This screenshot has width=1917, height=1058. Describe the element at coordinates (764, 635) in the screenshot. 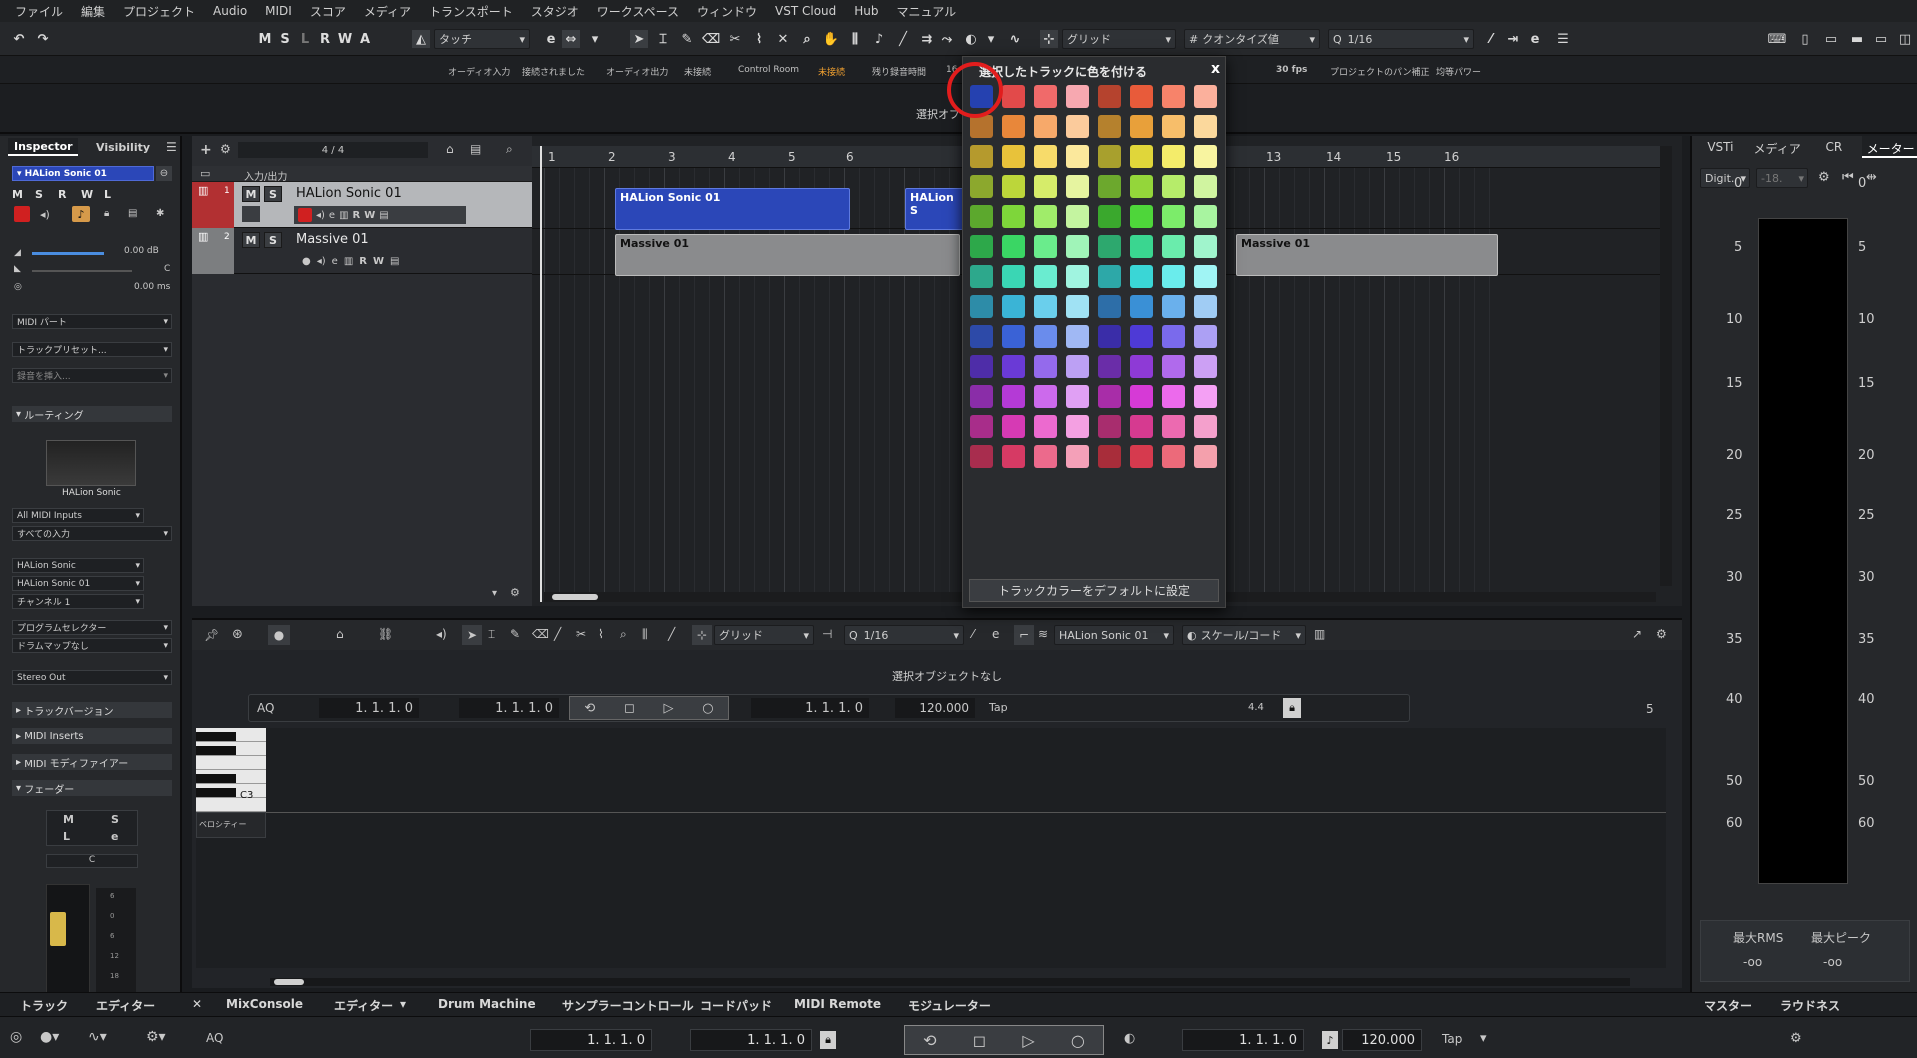

I see `editor-snap-select: グリッド ▾` at that location.